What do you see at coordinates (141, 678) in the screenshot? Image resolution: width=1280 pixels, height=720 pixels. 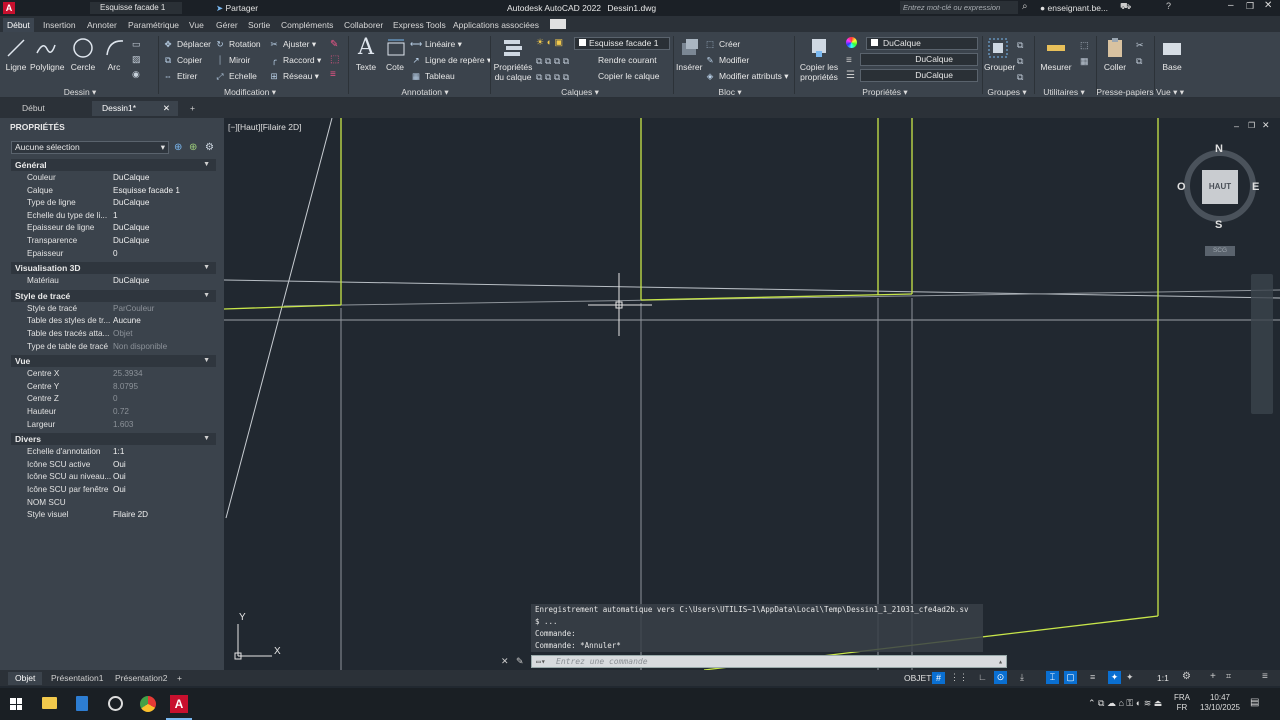 I see `tab-layout2: Présentation2` at bounding box center [141, 678].